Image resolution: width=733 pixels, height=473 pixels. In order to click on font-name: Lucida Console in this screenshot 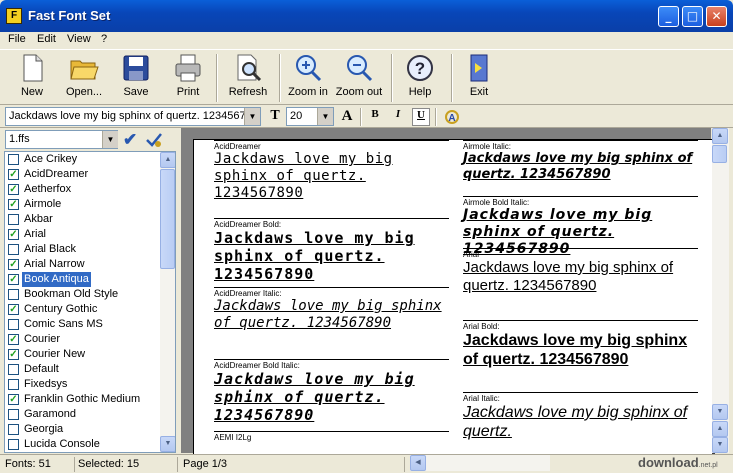, I will do `click(62, 444)`.